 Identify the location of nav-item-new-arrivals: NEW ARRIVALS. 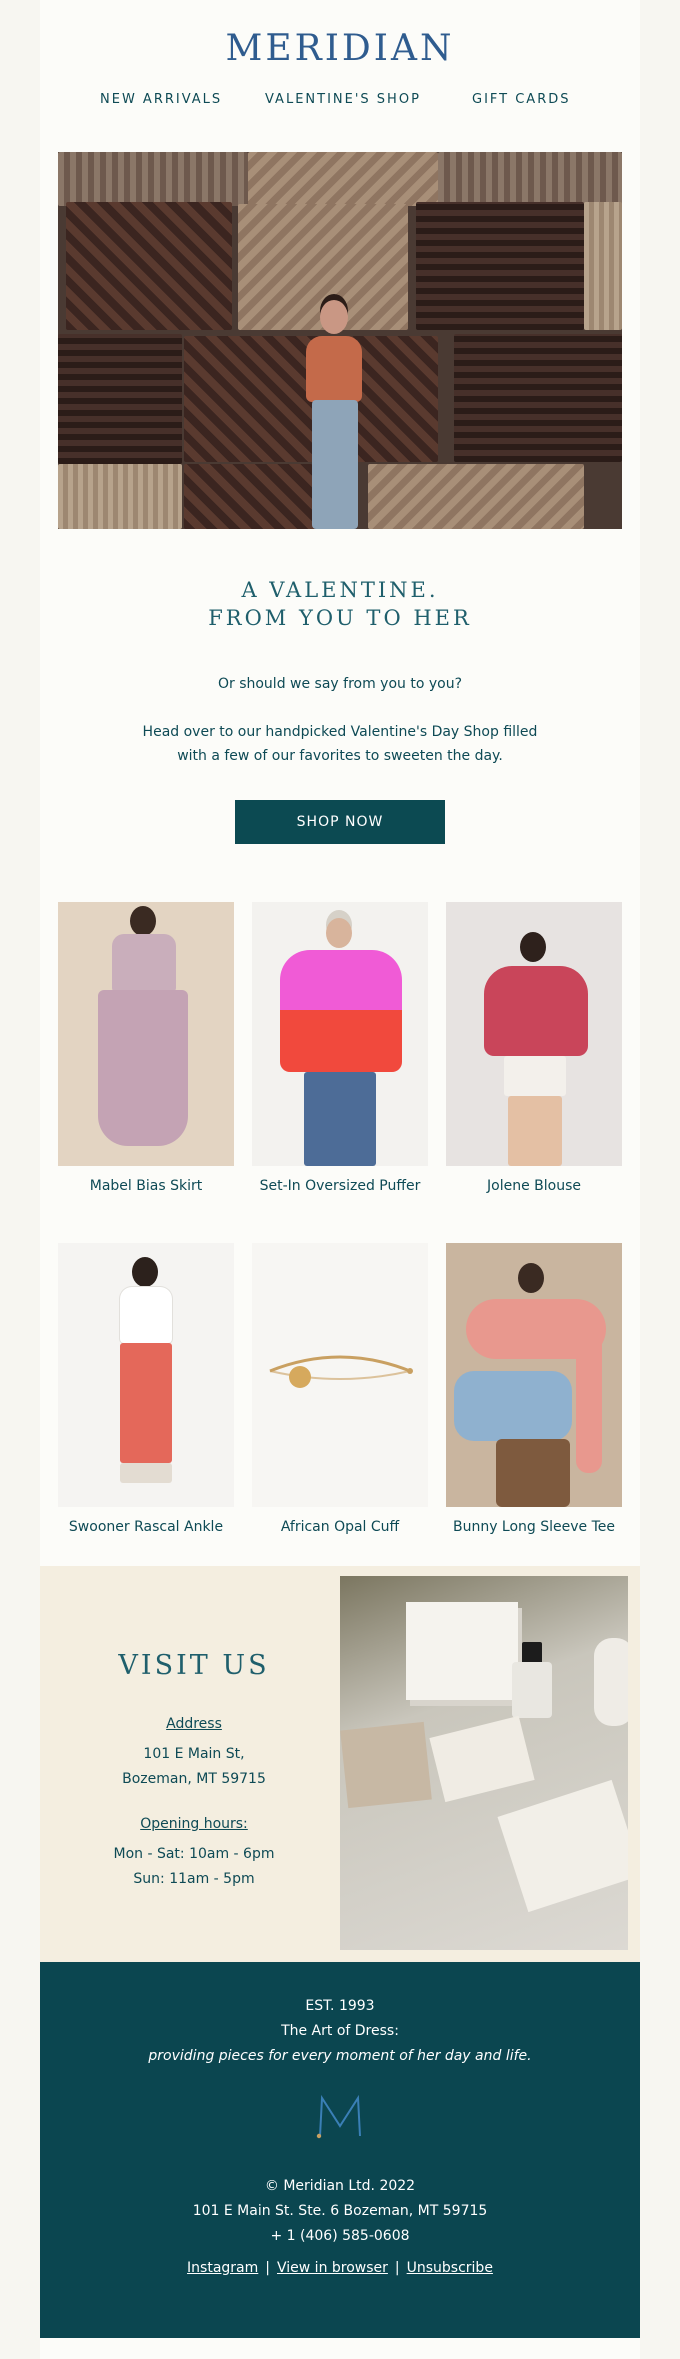
(161, 99).